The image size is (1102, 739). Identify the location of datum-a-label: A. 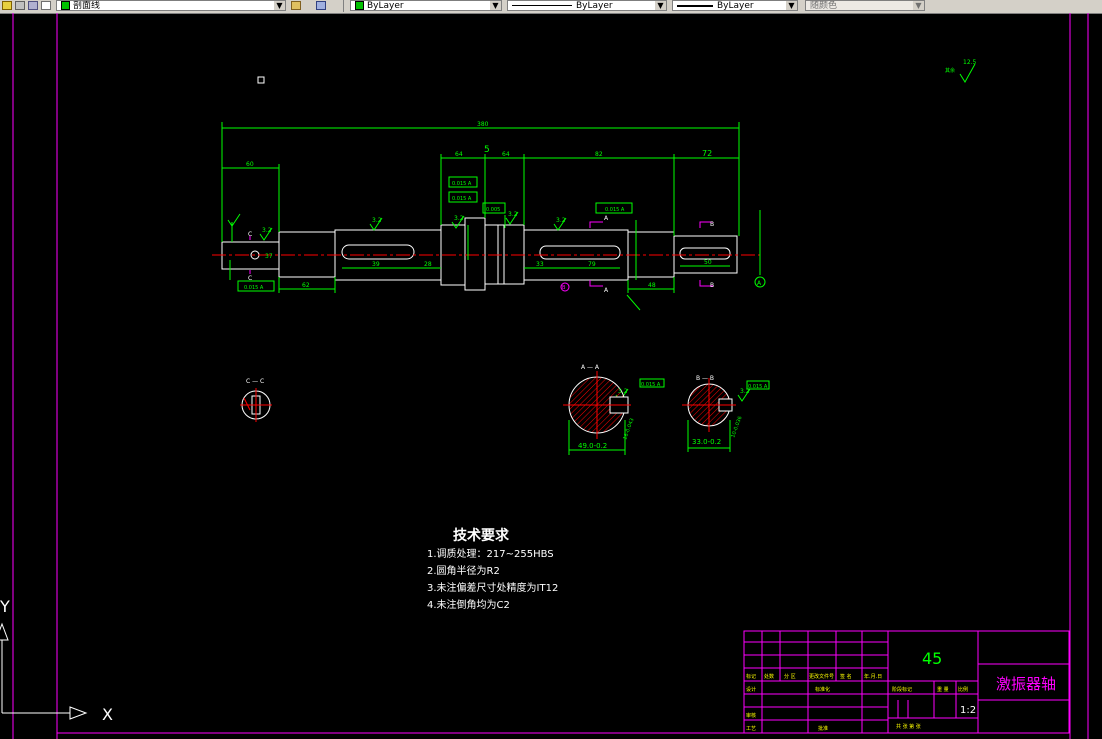
(759, 283).